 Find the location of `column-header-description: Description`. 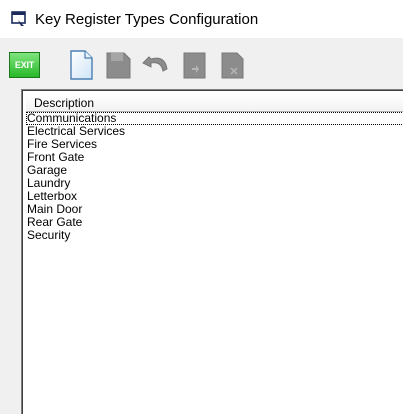

column-header-description: Description is located at coordinates (214, 103).